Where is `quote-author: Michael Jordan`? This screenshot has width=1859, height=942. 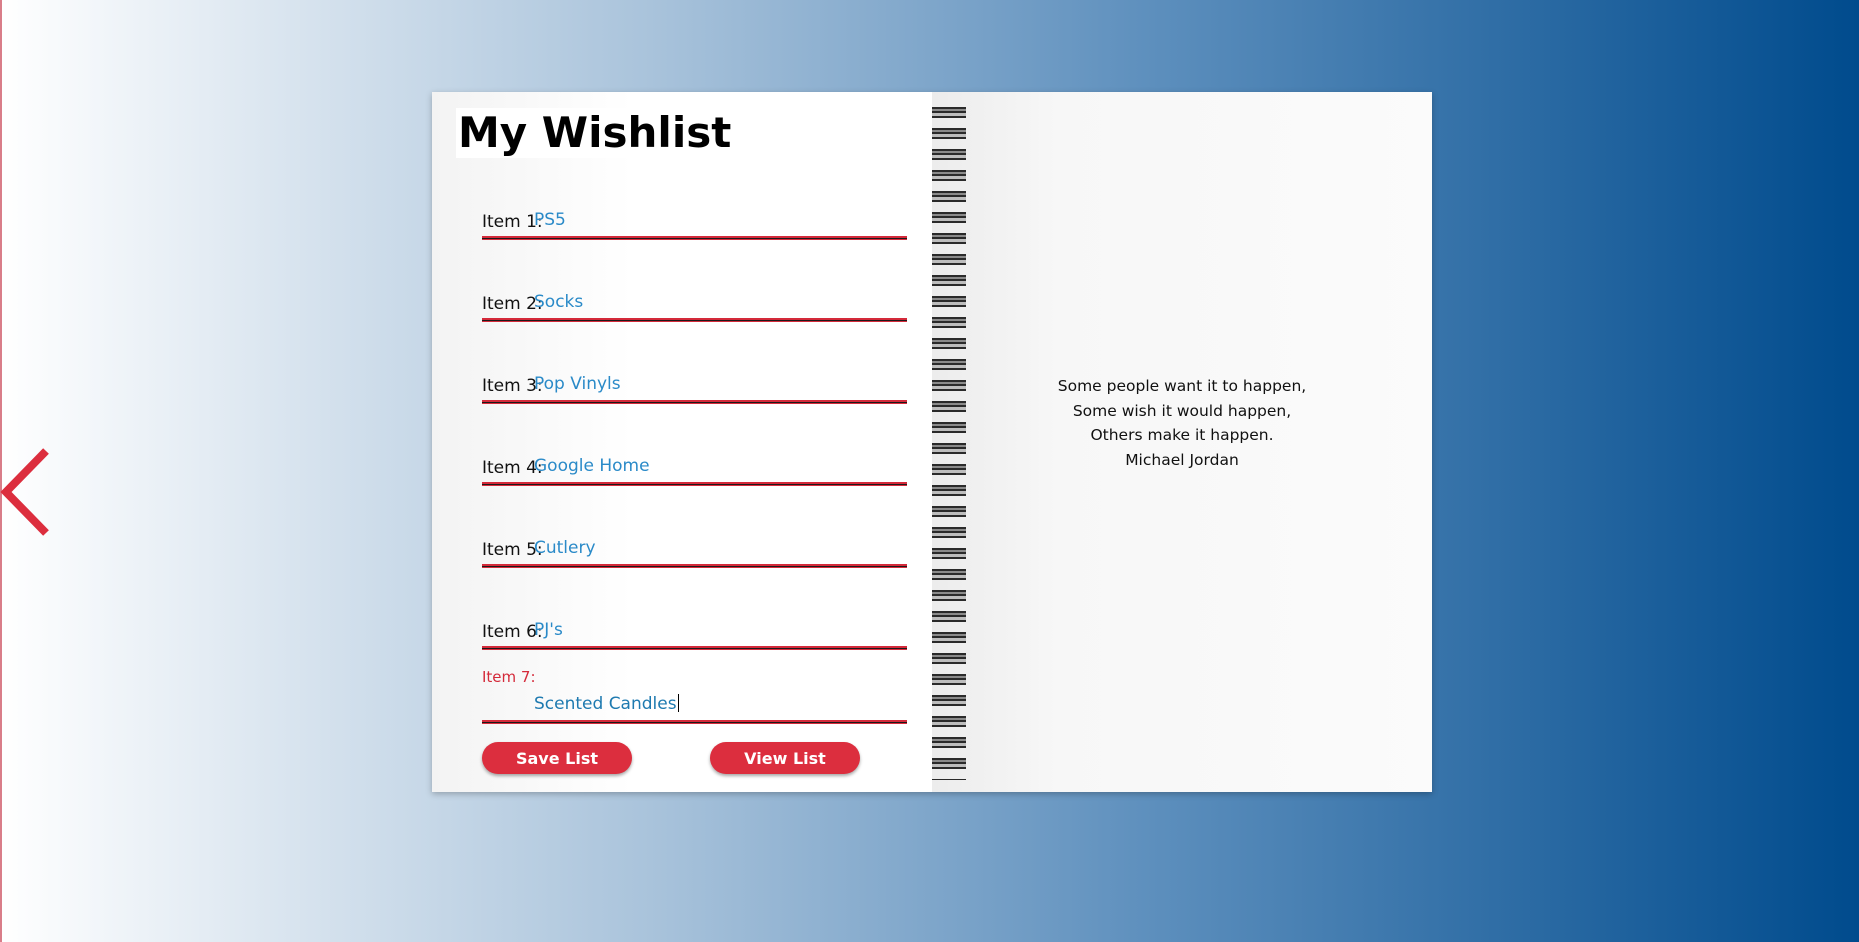
quote-author: Michael Jordan is located at coordinates (1182, 459).